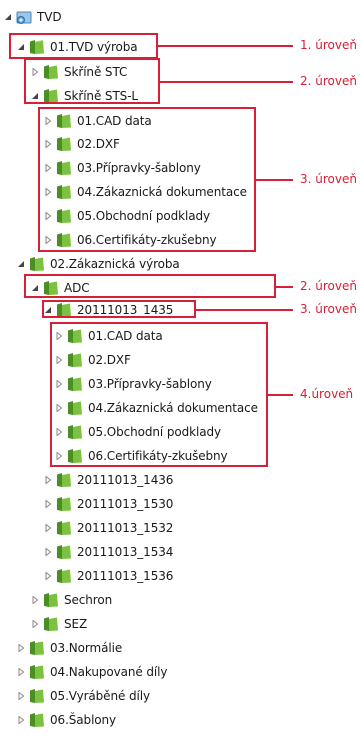 The image size is (361, 747). I want to click on tree-item-sez: SEZ, so click(58, 624).